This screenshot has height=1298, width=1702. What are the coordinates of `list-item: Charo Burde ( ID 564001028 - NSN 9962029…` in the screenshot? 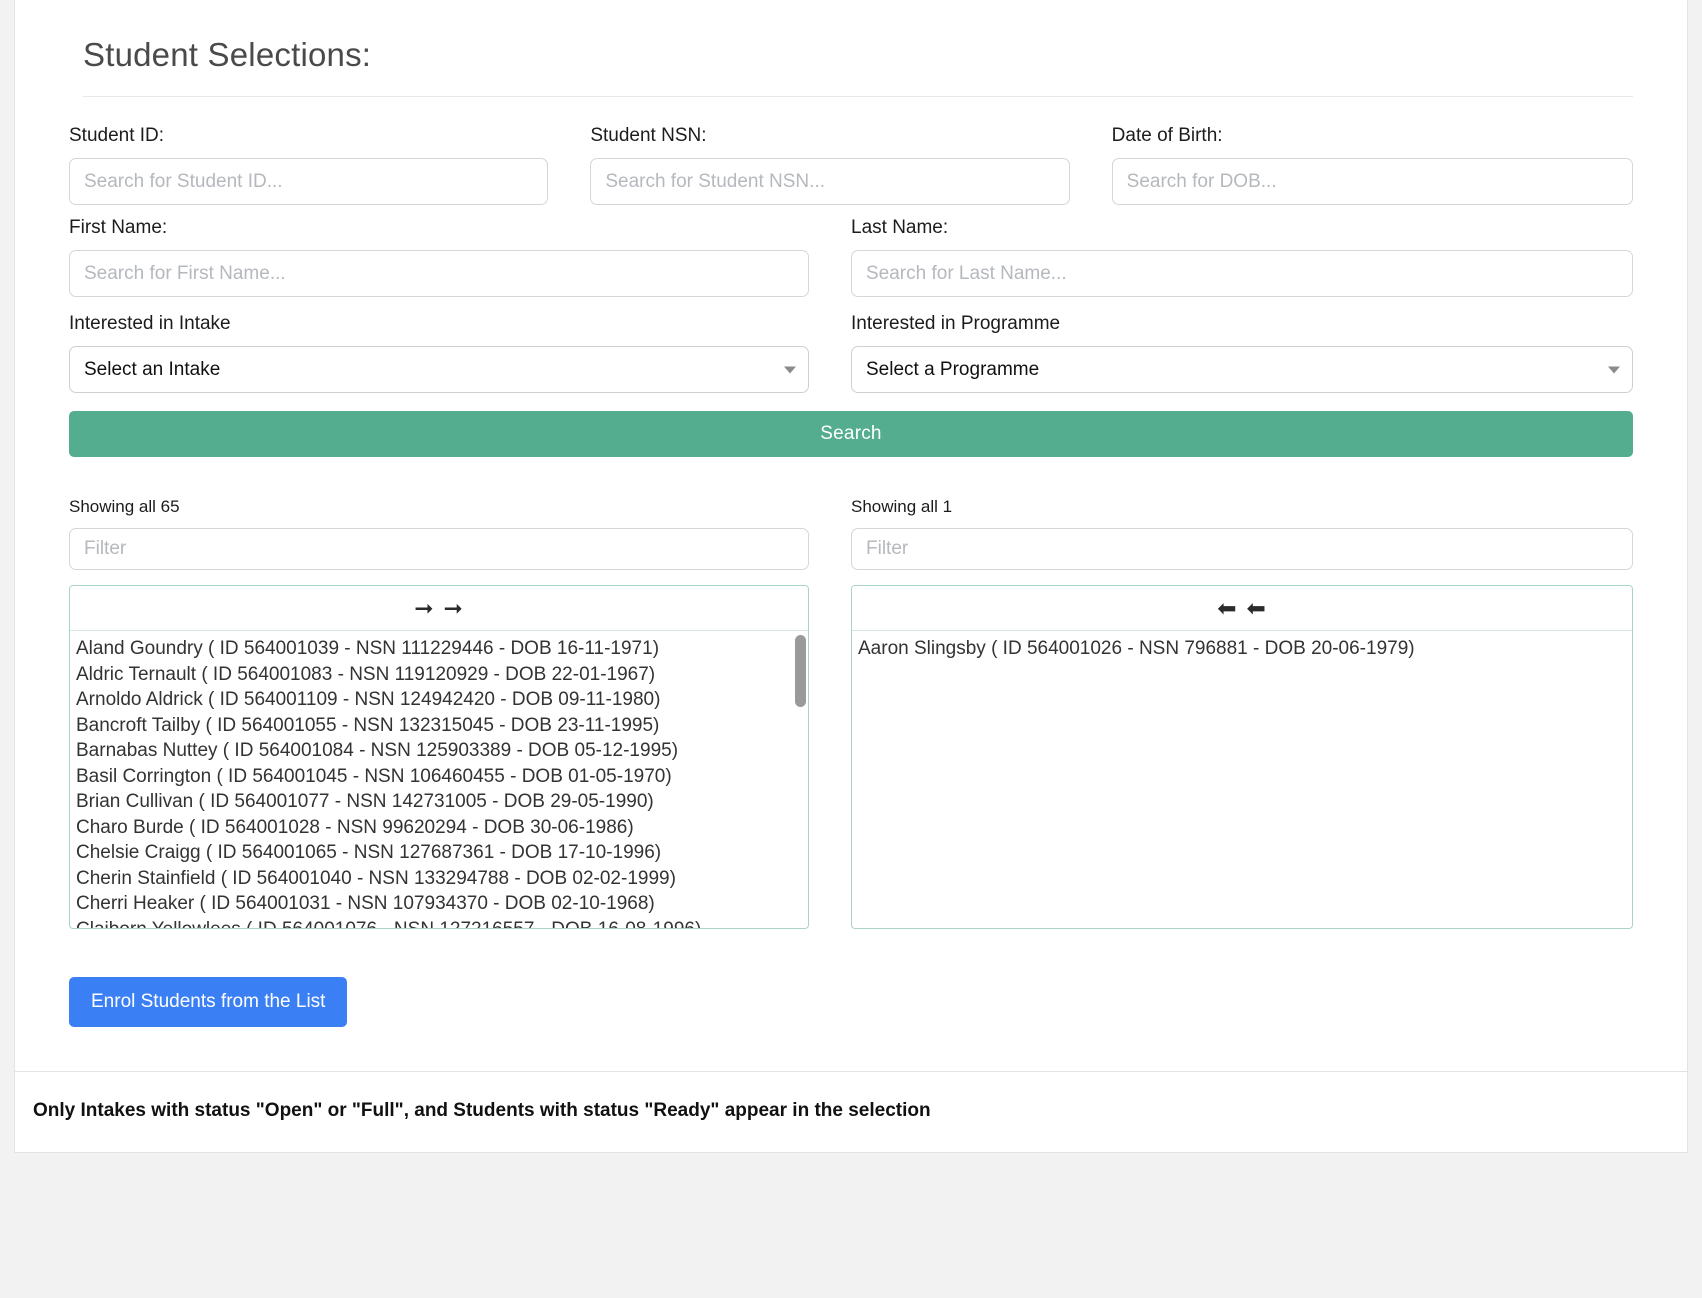 It's located at (439, 828).